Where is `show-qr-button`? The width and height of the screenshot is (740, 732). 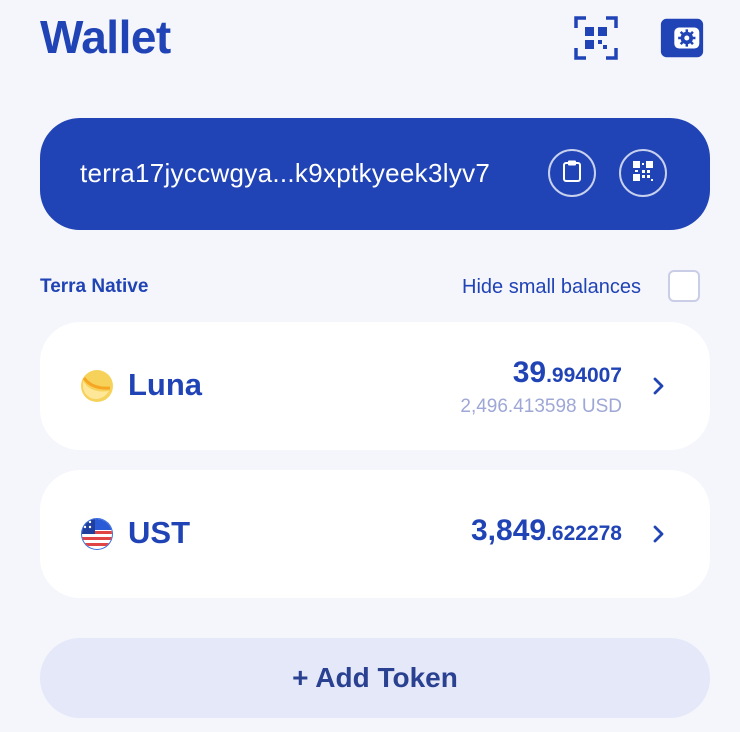 show-qr-button is located at coordinates (643, 173).